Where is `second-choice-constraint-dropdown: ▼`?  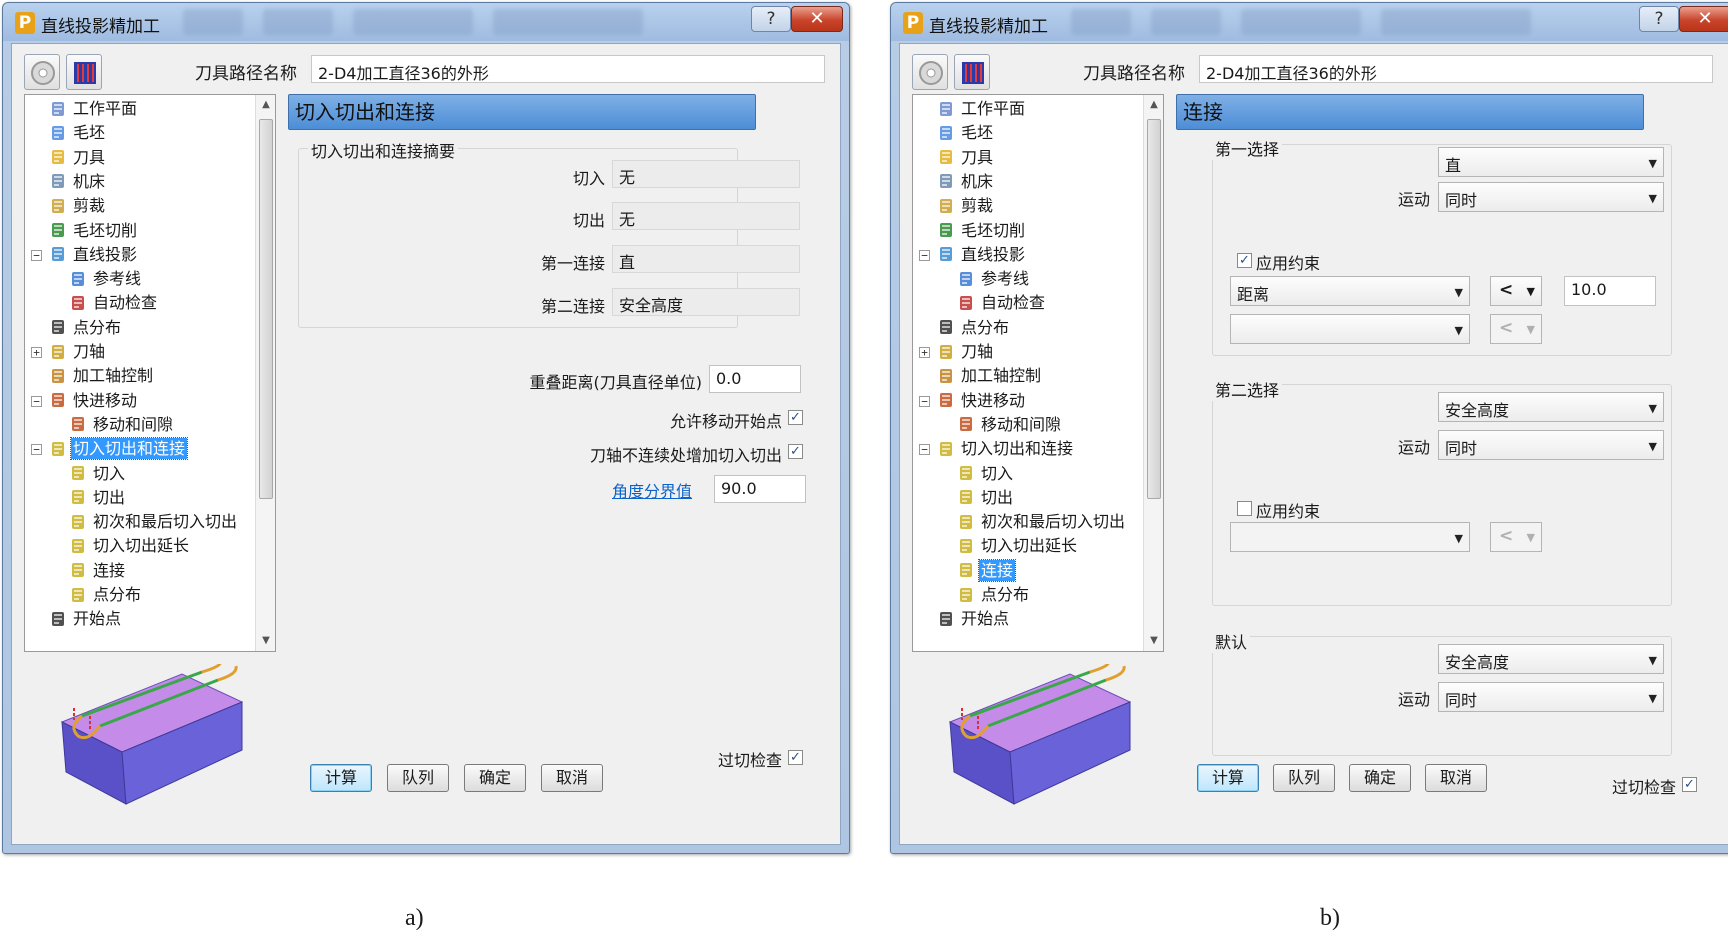 second-choice-constraint-dropdown: ▼ is located at coordinates (1350, 537).